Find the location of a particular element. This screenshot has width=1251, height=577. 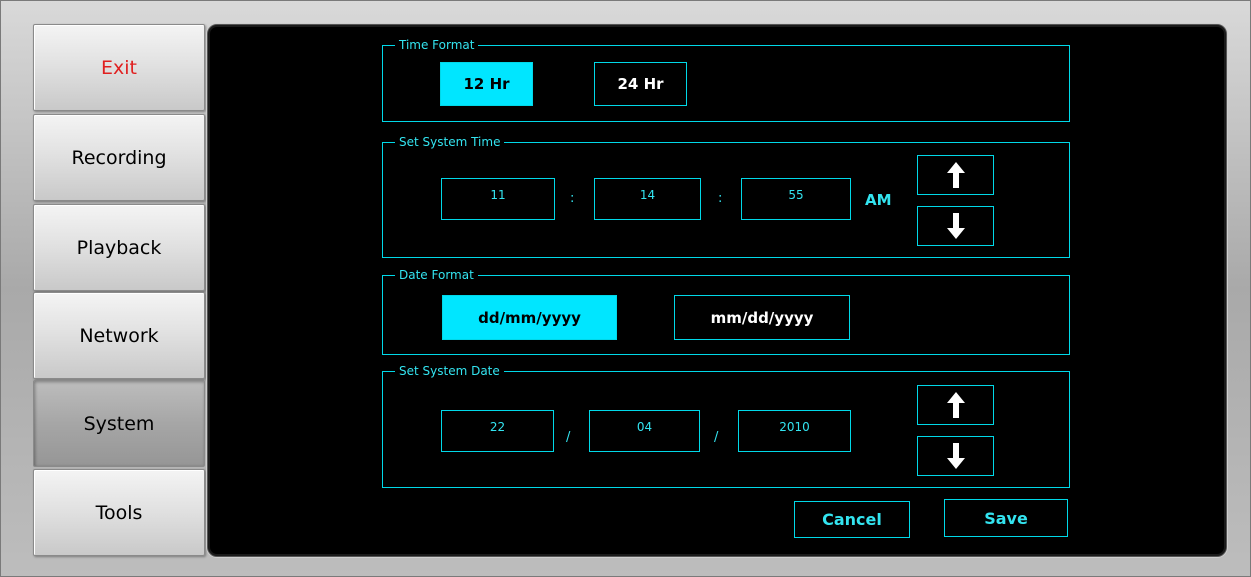

am-pm-indicator: AM is located at coordinates (878, 200).